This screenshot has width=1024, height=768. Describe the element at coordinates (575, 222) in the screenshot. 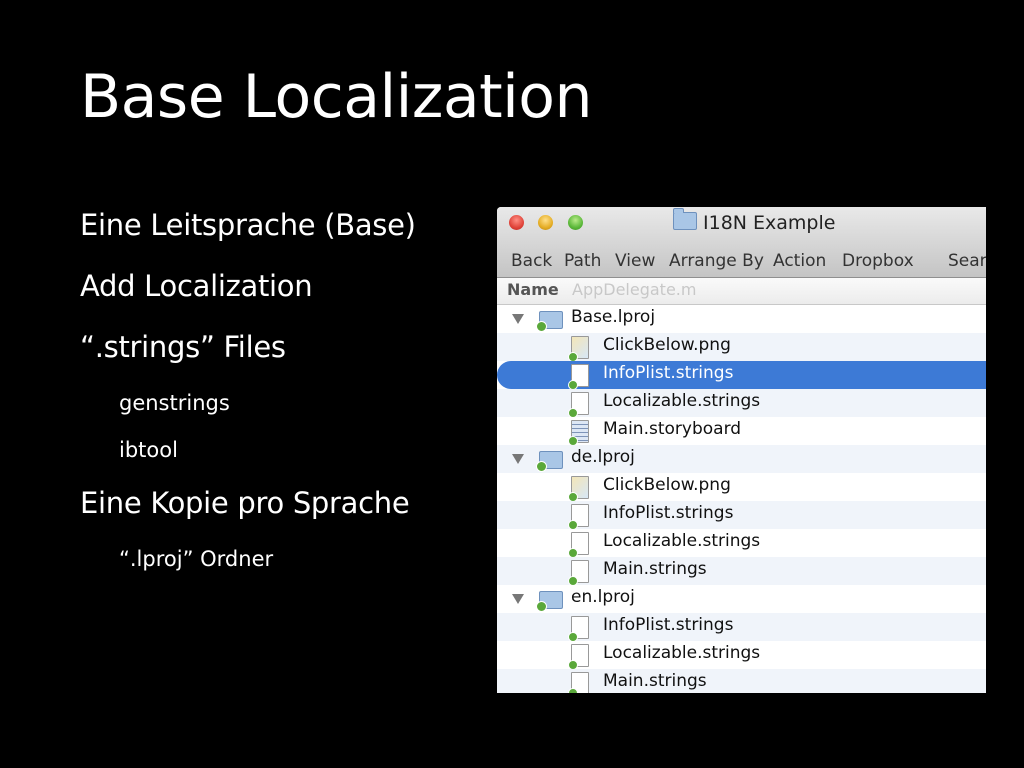

I see `zoom-window-button` at that location.